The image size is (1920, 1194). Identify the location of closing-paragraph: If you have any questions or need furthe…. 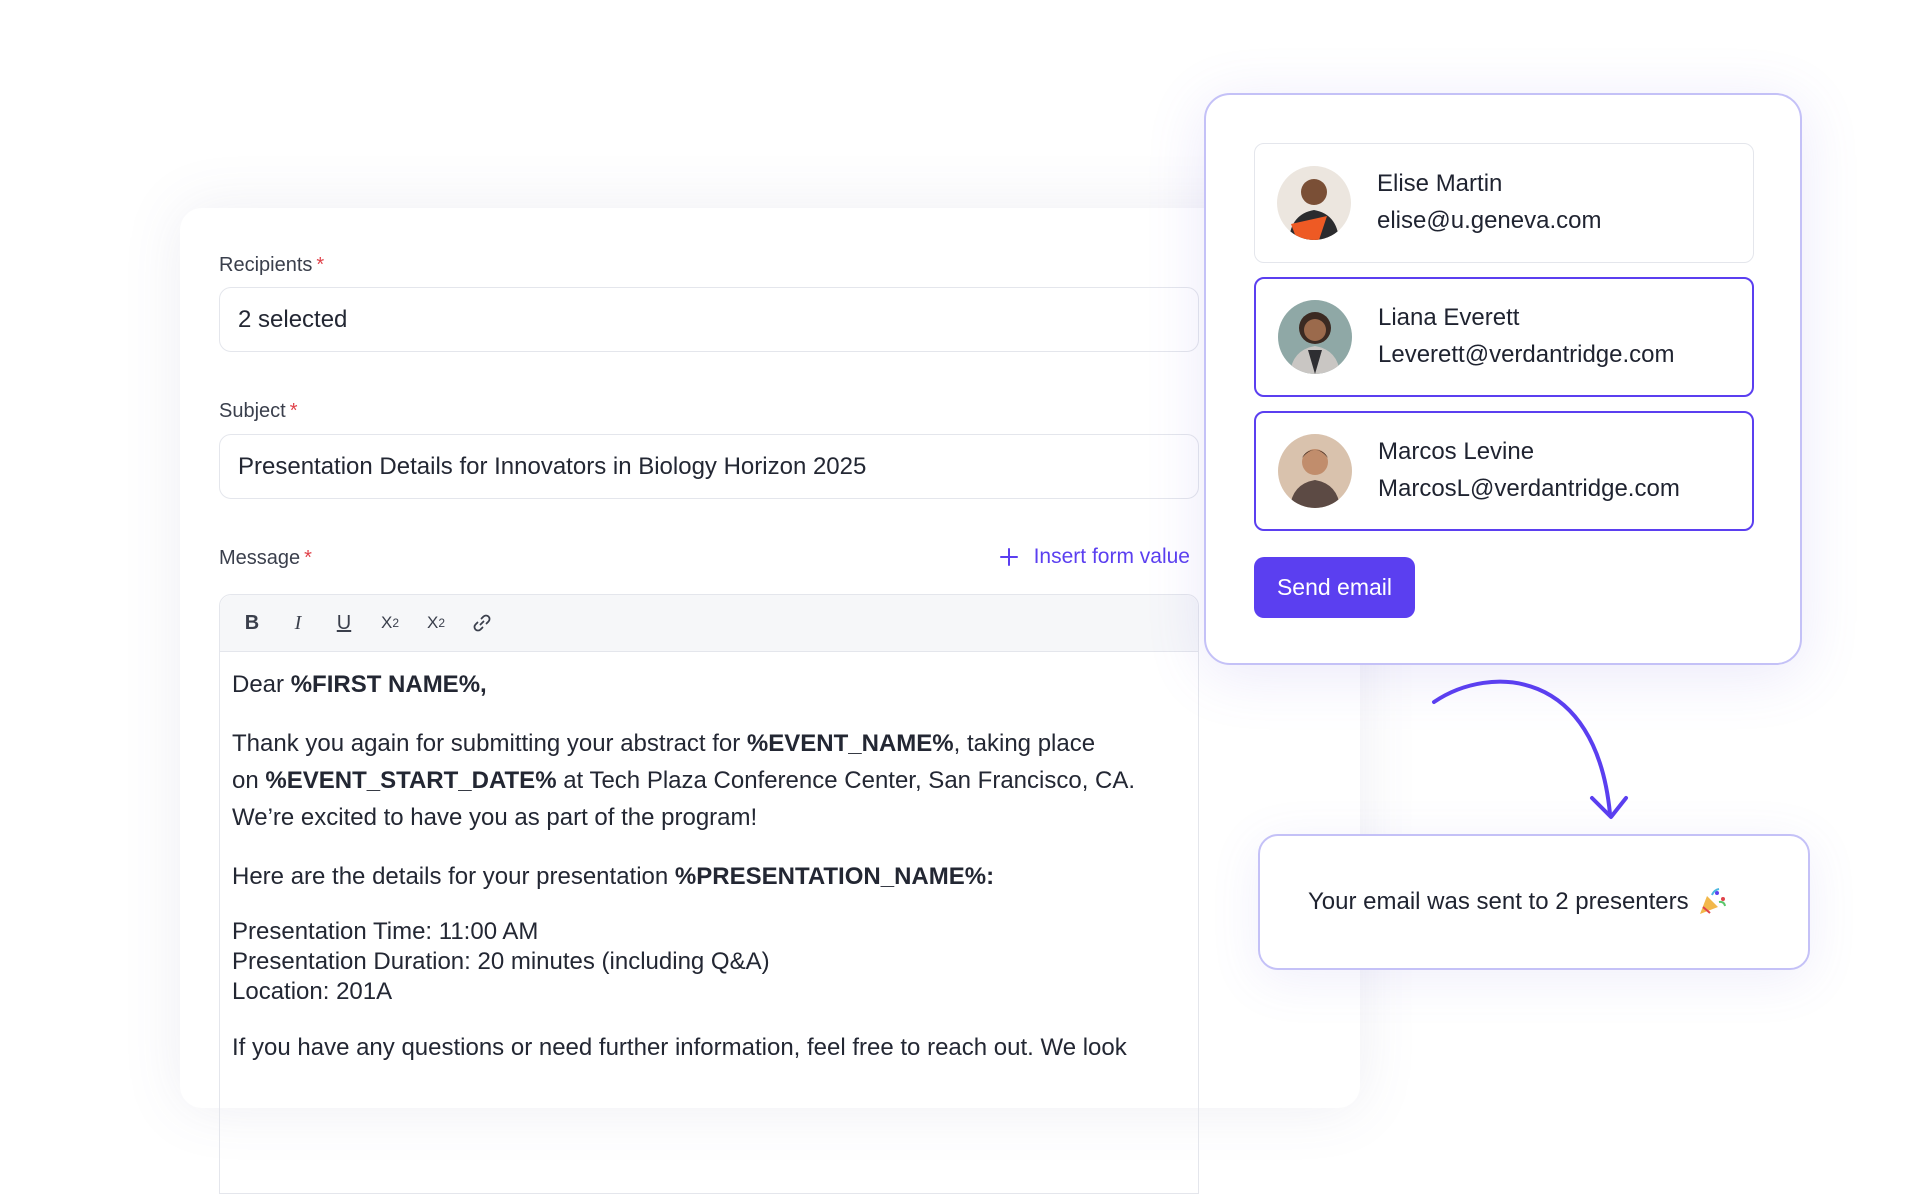
(679, 1047).